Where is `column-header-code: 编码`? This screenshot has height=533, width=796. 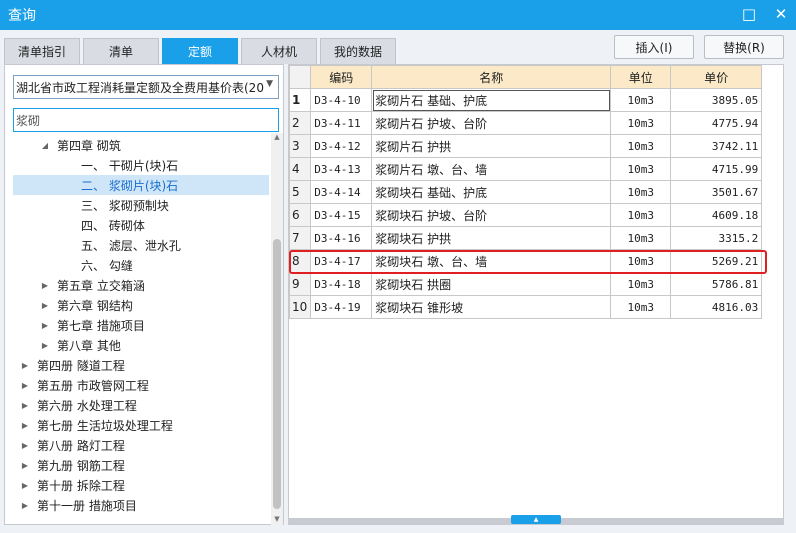 column-header-code: 编码 is located at coordinates (341, 77).